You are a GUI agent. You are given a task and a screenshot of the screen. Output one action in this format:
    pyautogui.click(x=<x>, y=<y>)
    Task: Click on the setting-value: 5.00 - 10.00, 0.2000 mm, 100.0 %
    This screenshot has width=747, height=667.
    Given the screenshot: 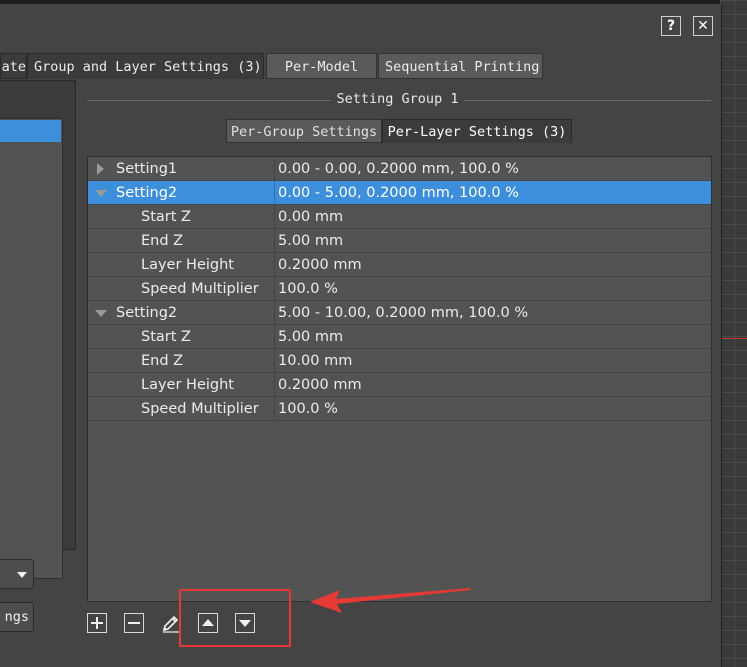 What is the action you would take?
    pyautogui.click(x=403, y=313)
    